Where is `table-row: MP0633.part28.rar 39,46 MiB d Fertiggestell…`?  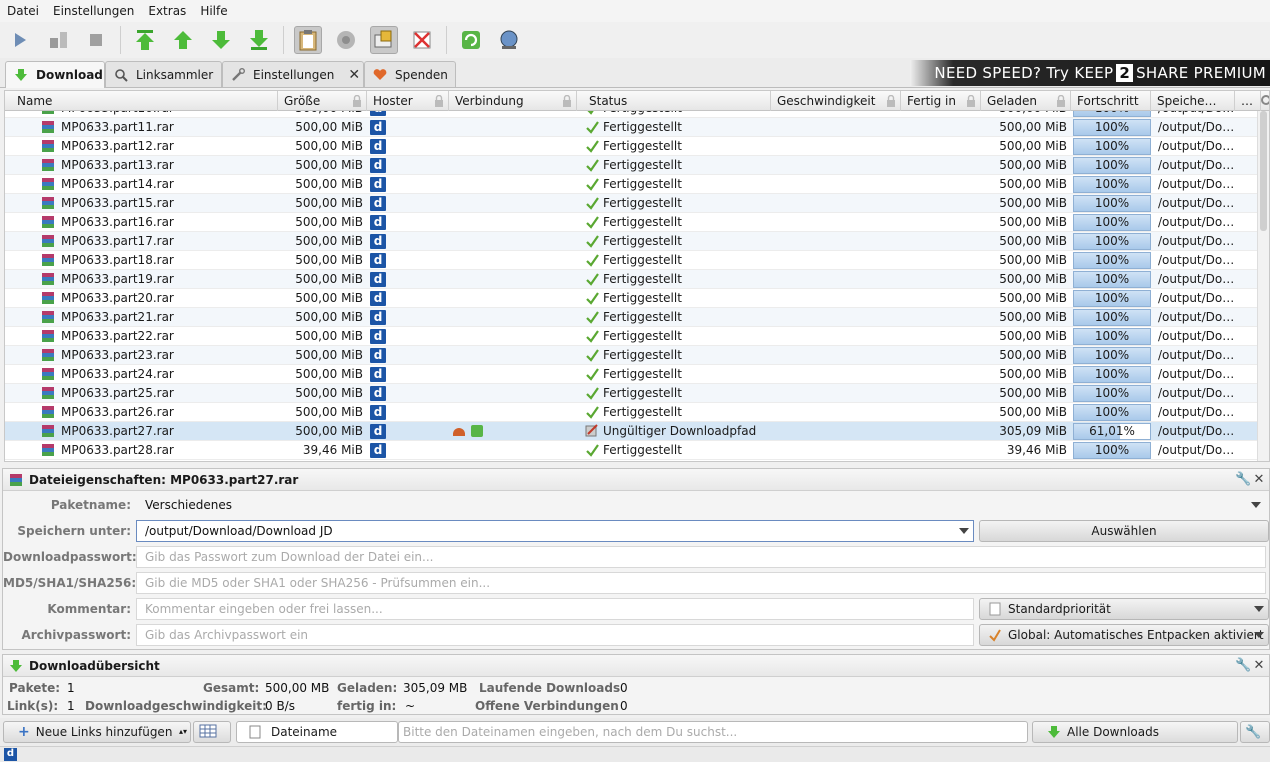
table-row: MP0633.part28.rar 39,46 MiB d Fertiggestell… is located at coordinates (632, 450).